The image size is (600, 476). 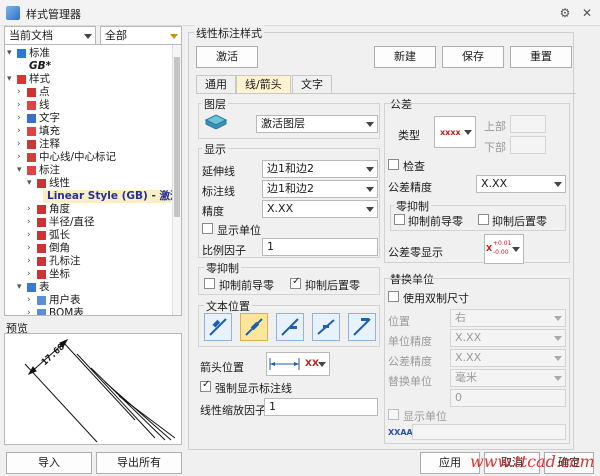 What do you see at coordinates (89, 287) in the screenshot?
I see `tree-item-table: ▾ 表` at bounding box center [89, 287].